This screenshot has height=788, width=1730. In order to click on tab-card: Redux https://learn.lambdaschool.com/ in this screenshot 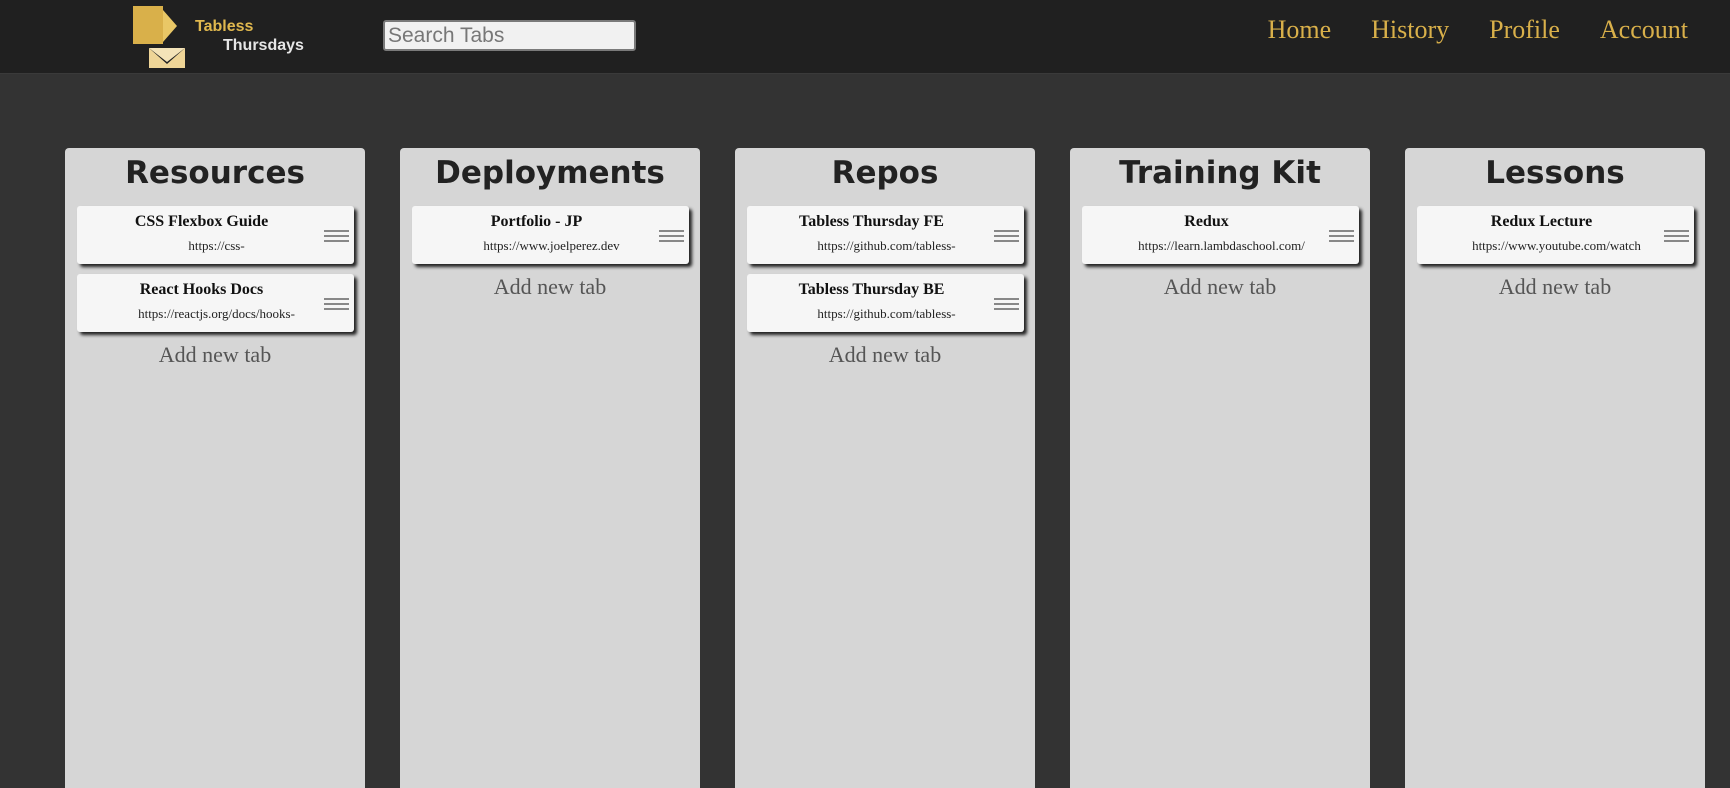, I will do `click(1220, 235)`.